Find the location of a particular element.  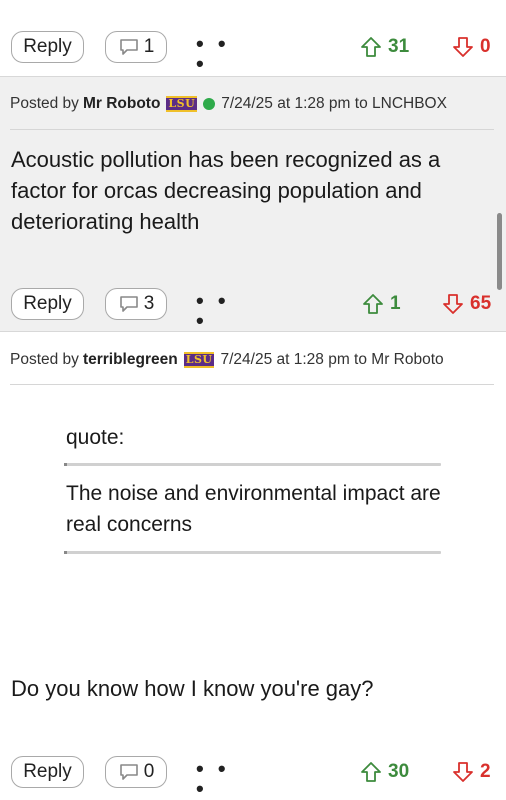

comments-button: 1 is located at coordinates (136, 47).